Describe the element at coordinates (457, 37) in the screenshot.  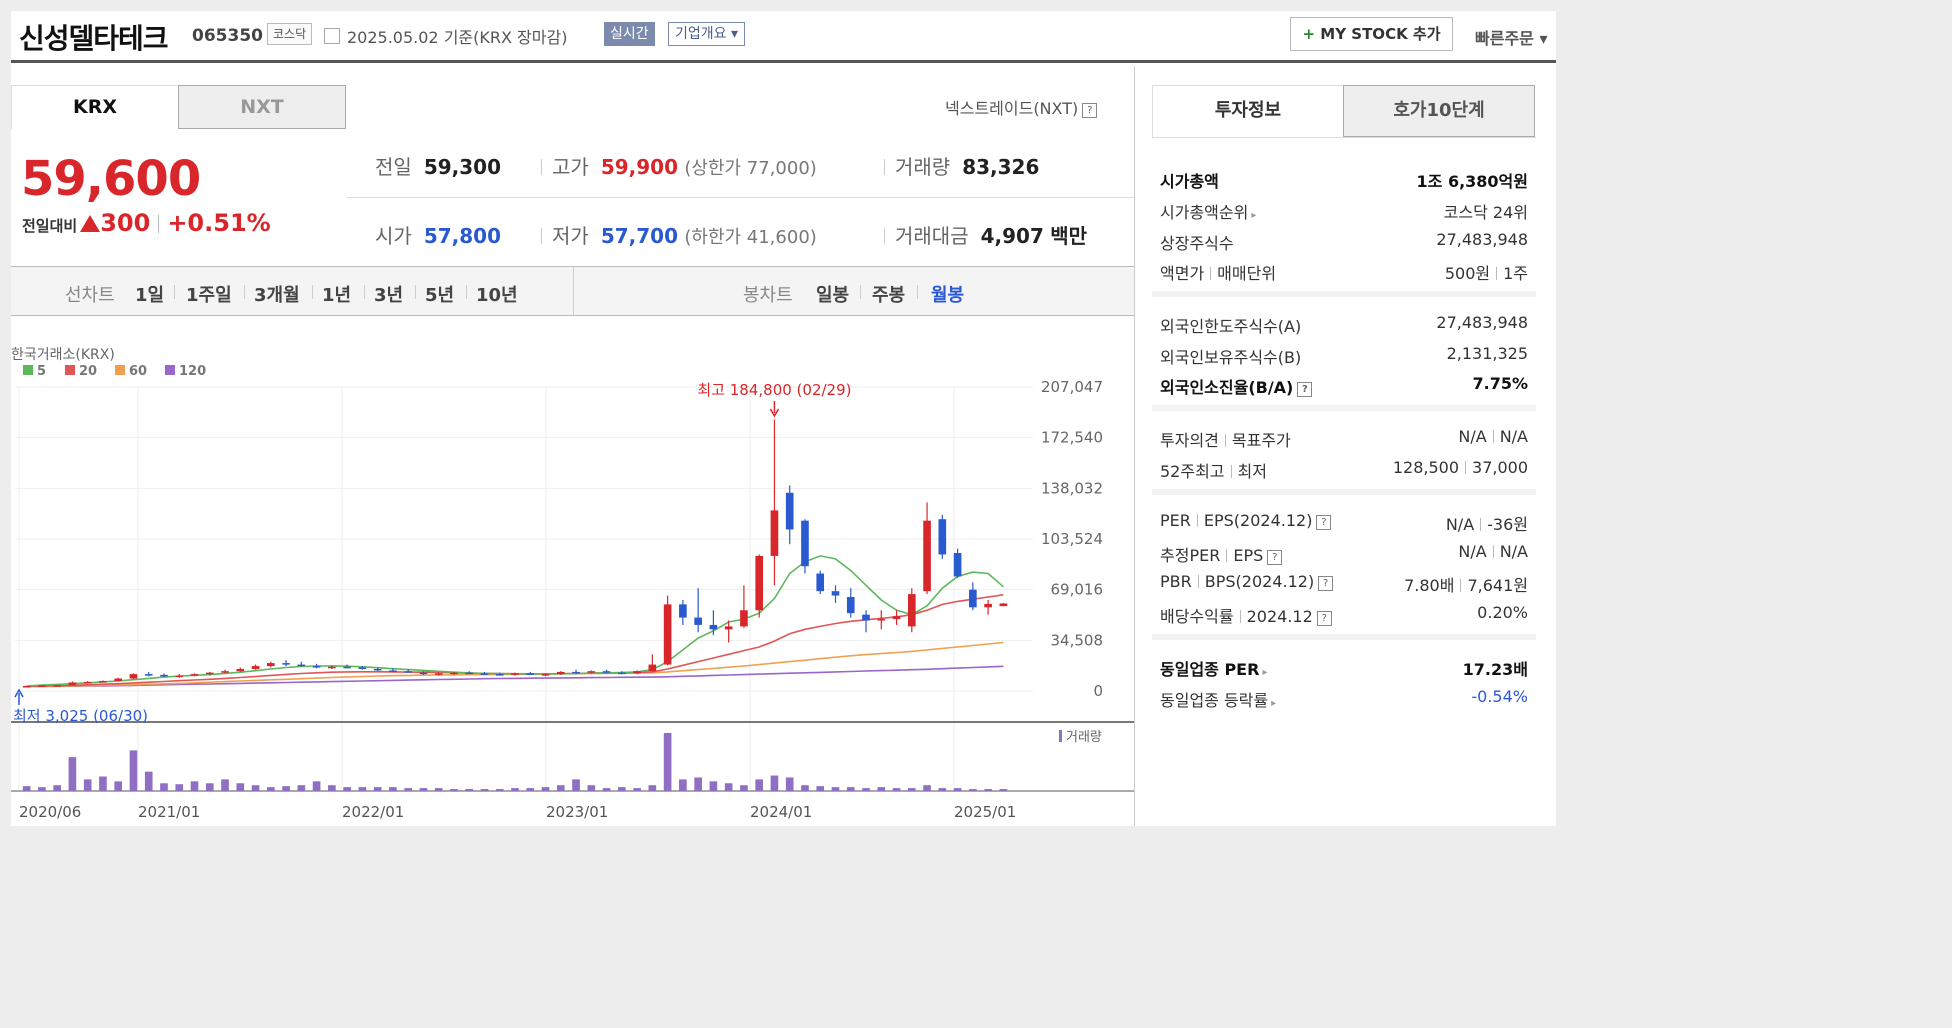
I see `base-date: 2025.05.02 기준(KRX 장마감)` at that location.